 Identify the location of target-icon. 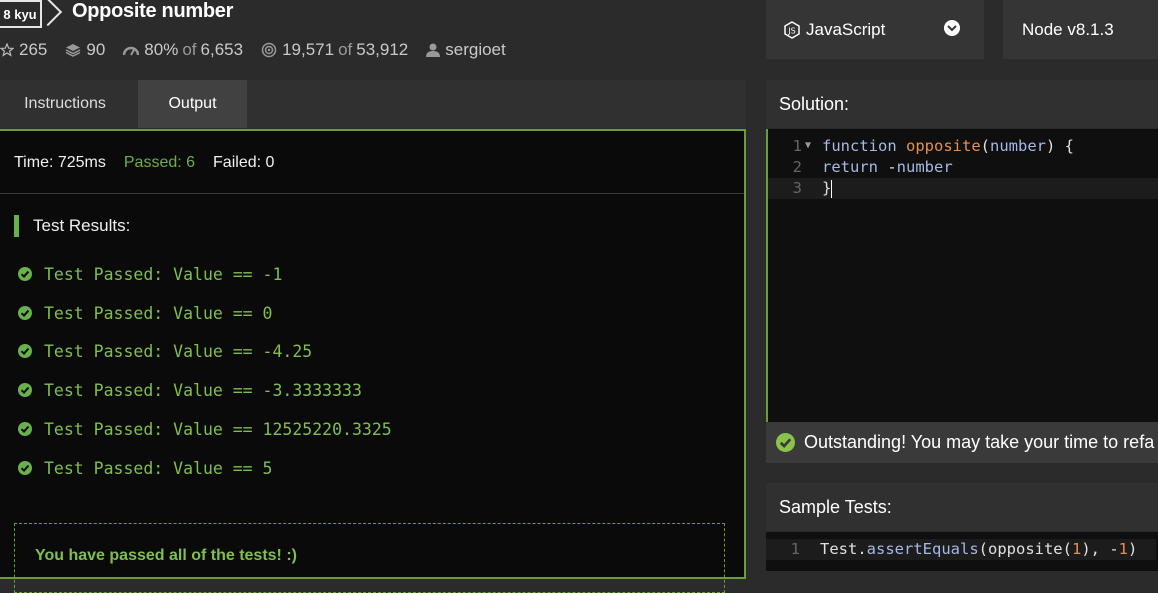
(269, 50).